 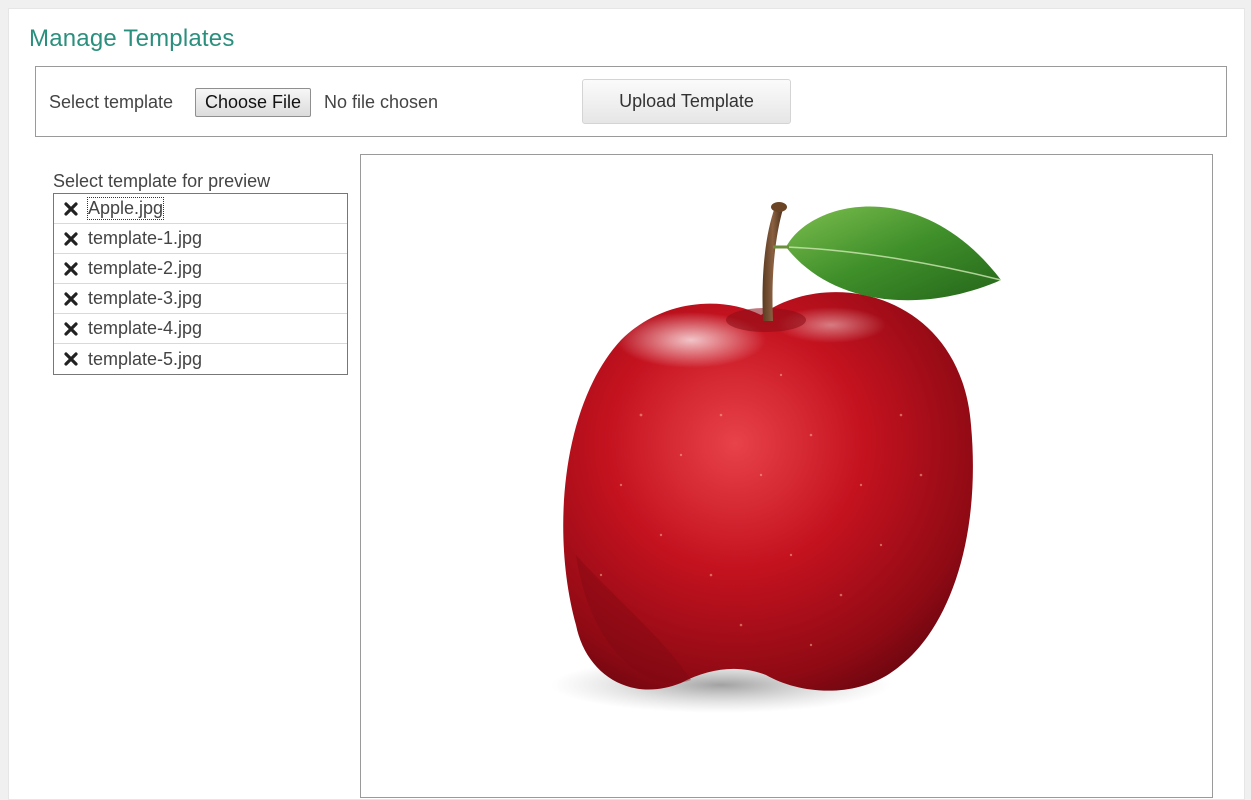 I want to click on template-name: Apple.jpg, so click(x=125, y=208).